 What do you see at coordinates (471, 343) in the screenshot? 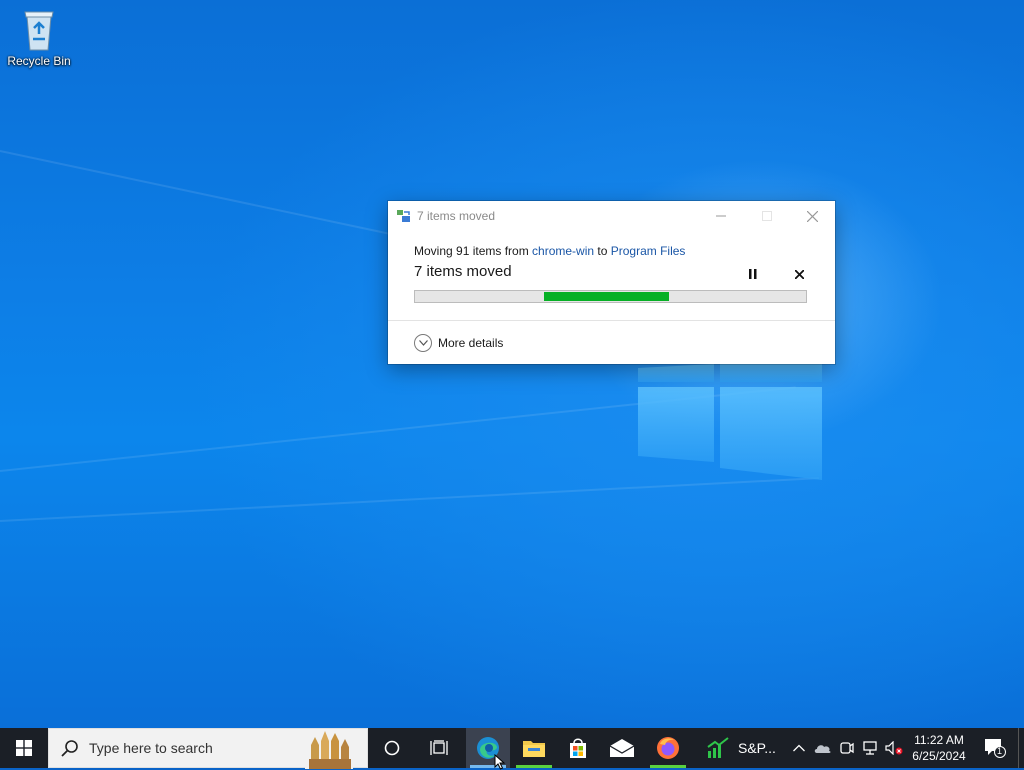
I see `more-details-label: More details` at bounding box center [471, 343].